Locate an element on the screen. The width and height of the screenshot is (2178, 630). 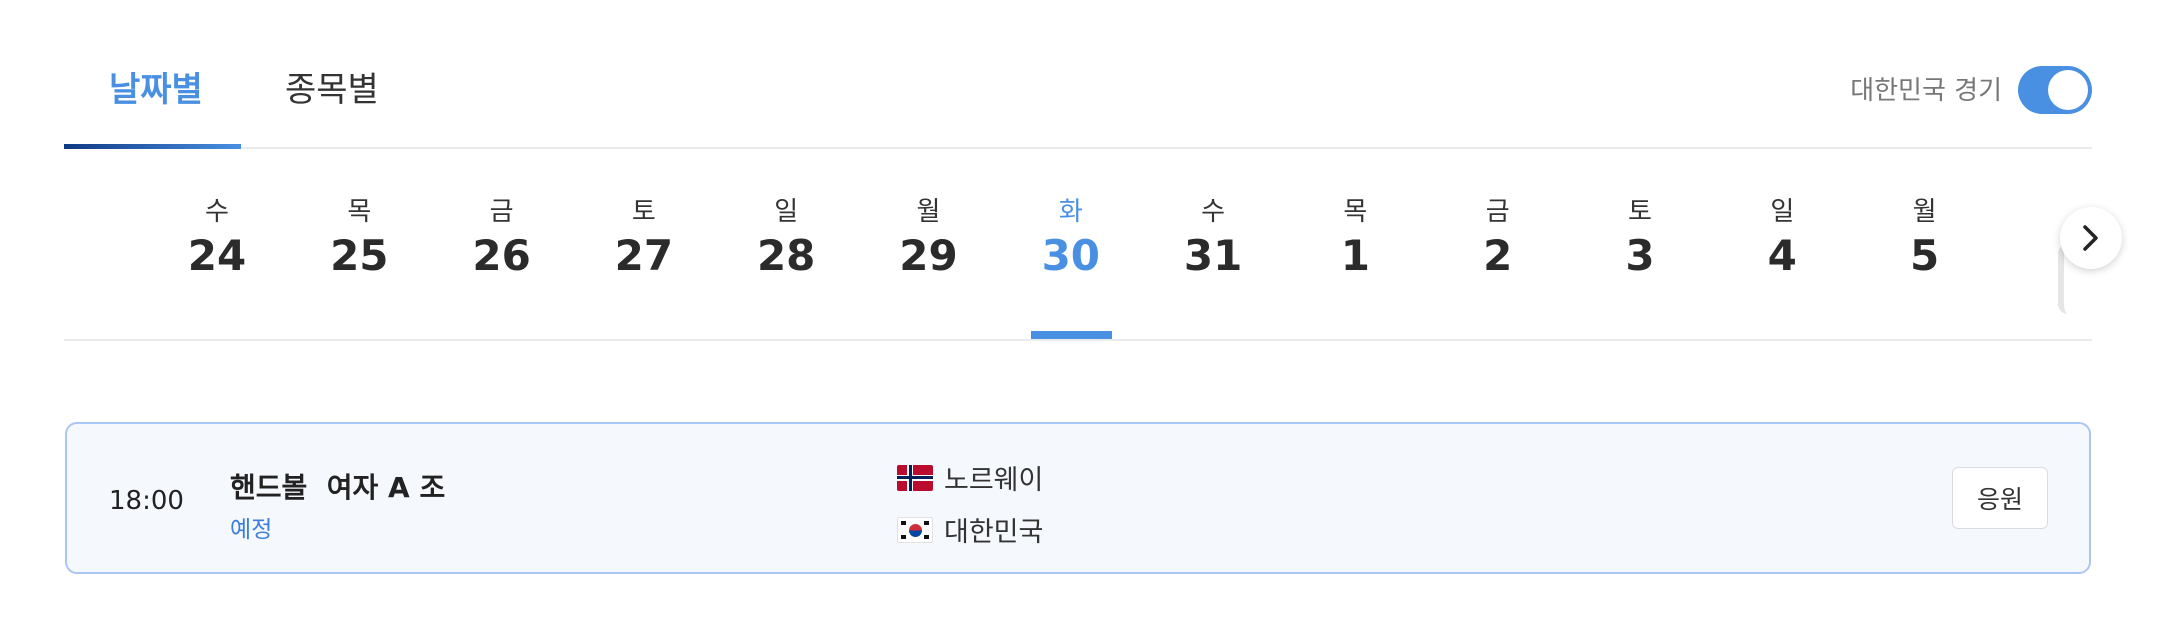
chevron-right-icon is located at coordinates (2090, 238).